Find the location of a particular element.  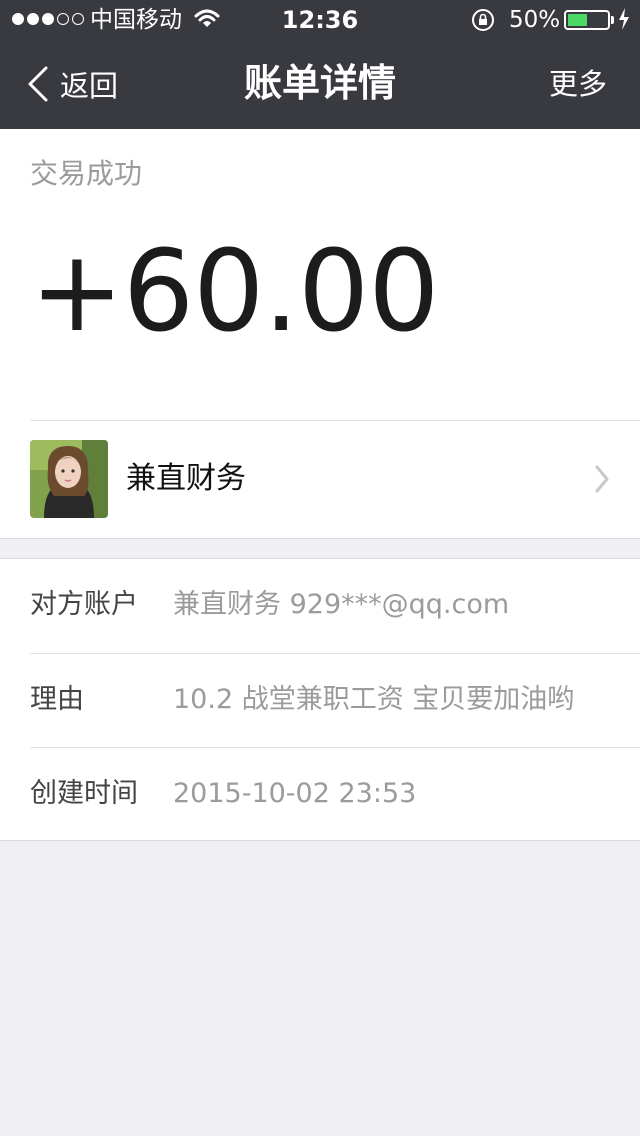

detail-row-created-time: 创建时间 2015-10-02 23:53 is located at coordinates (320, 795).